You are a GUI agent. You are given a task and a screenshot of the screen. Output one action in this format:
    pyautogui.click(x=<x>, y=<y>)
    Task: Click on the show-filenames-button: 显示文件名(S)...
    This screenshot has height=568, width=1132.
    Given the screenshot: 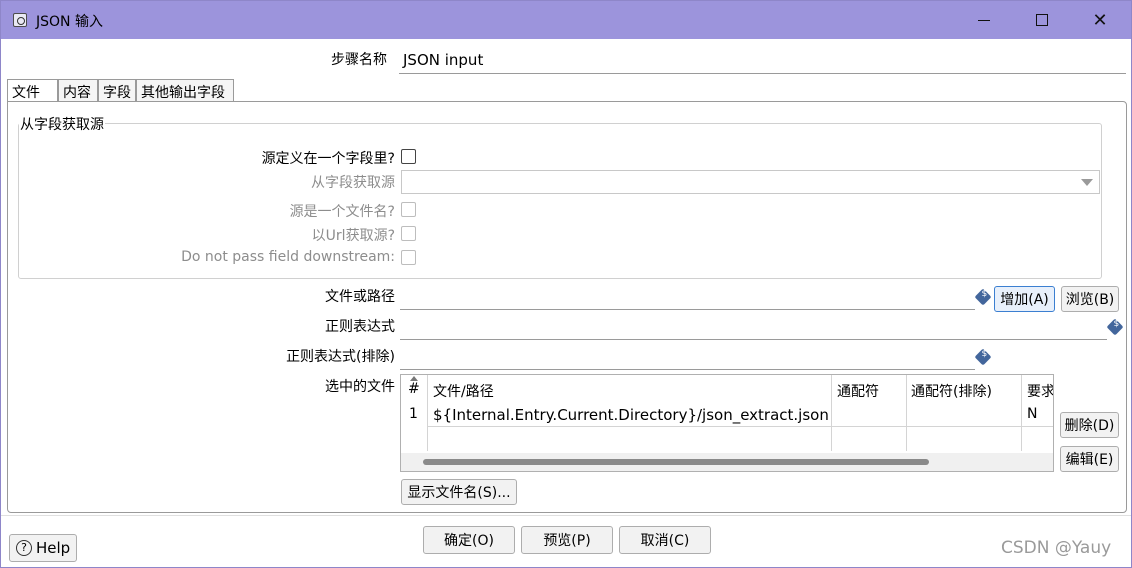 What is the action you would take?
    pyautogui.click(x=459, y=492)
    